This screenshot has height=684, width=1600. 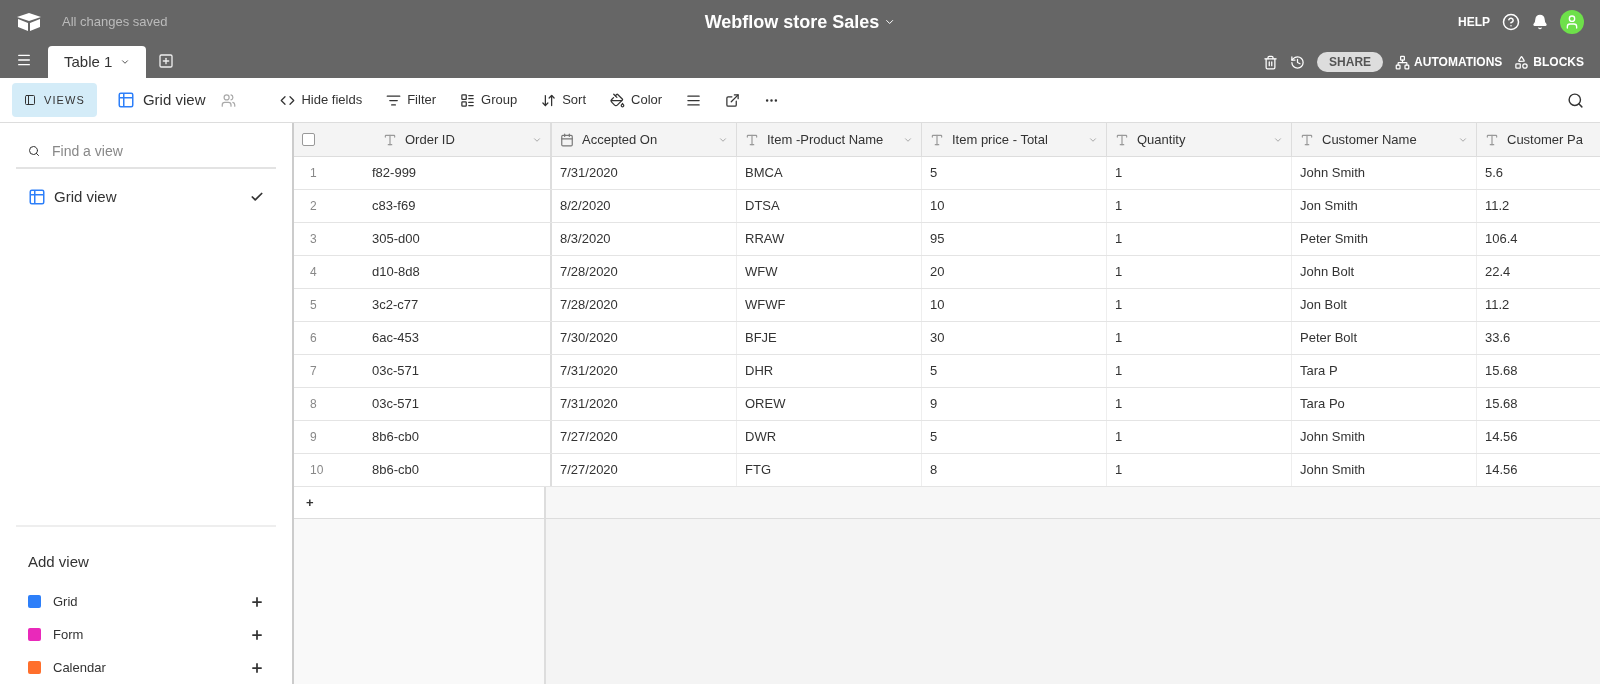 What do you see at coordinates (1511, 22) in the screenshot?
I see `help-icon` at bounding box center [1511, 22].